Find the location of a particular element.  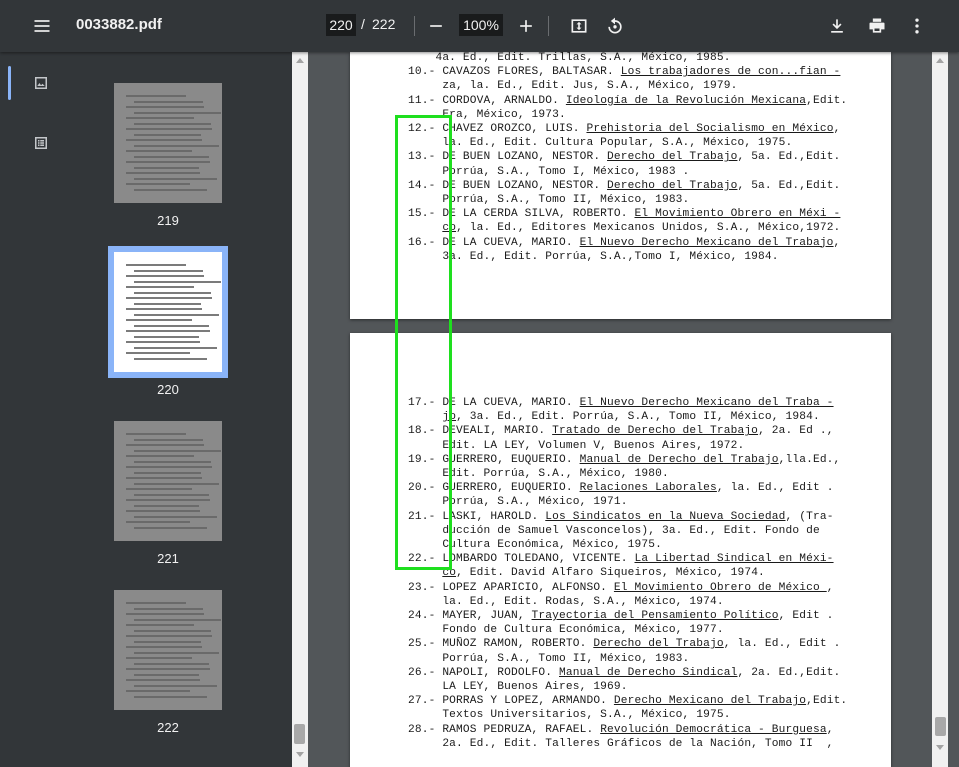

doc-scroll-up-arrow is located at coordinates (940, 60).